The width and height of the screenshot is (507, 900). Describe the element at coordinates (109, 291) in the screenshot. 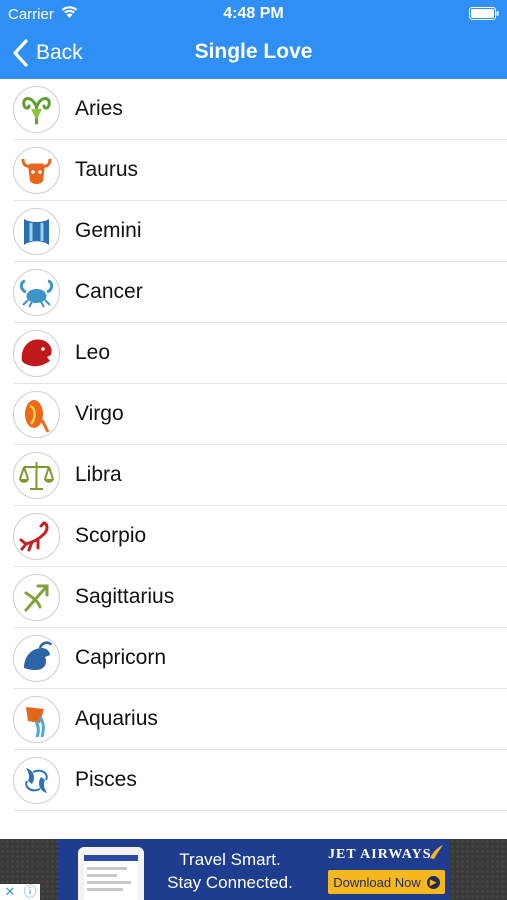

I see `list-item-label: Cancer` at that location.